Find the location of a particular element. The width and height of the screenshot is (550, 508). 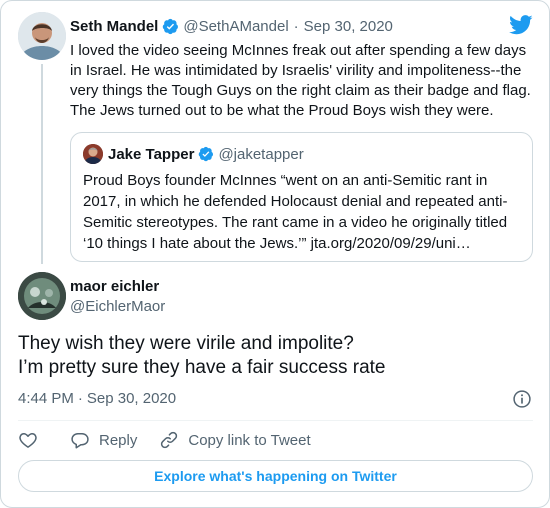

reply-button: Reply is located at coordinates (103, 440).